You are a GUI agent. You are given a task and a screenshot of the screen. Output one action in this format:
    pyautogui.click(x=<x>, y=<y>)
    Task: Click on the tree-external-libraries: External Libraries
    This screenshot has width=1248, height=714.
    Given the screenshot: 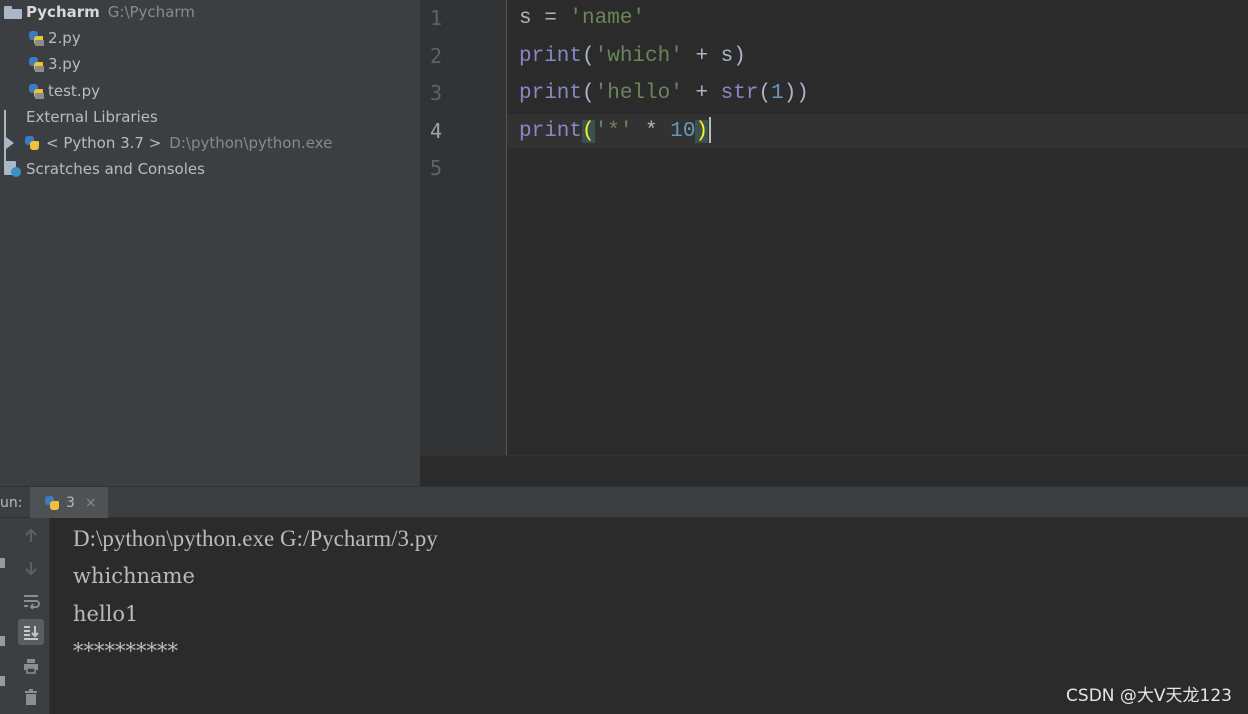 What is the action you would take?
    pyautogui.click(x=81, y=138)
    